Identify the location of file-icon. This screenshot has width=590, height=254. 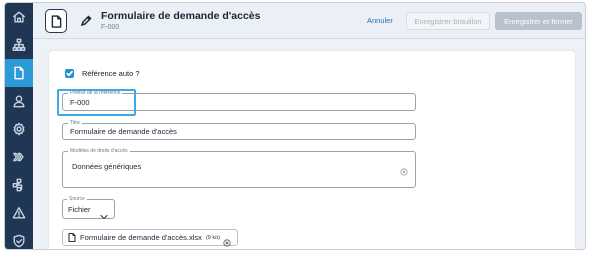
(72, 238).